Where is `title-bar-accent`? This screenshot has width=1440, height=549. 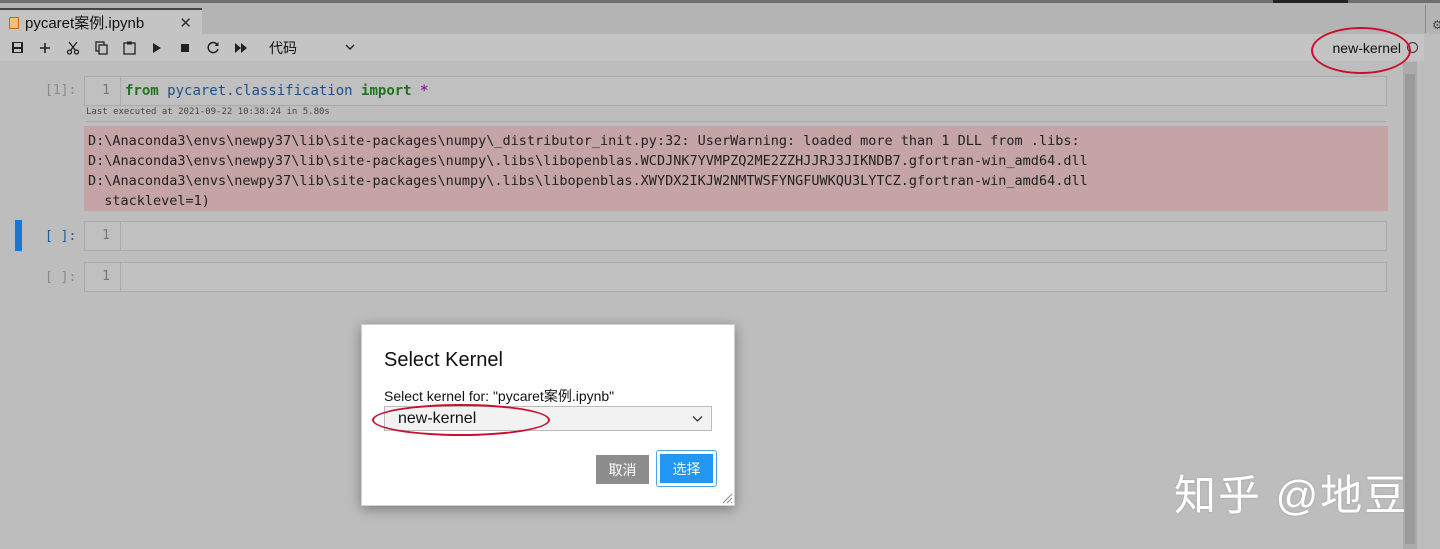
title-bar-accent is located at coordinates (1310, 1).